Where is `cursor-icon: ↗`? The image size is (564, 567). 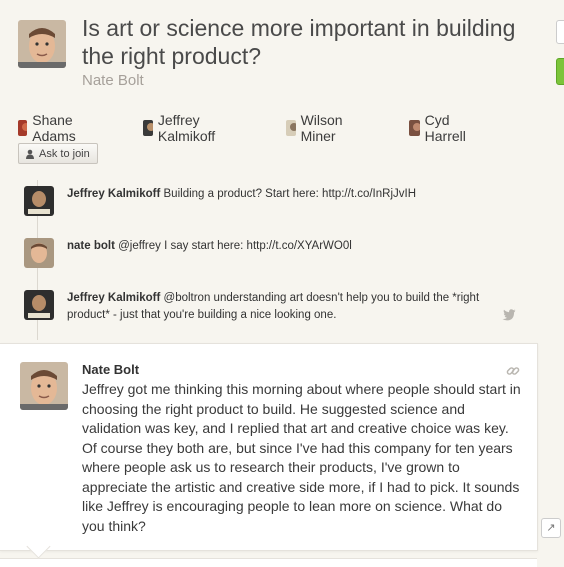 cursor-icon: ↗ is located at coordinates (551, 528).